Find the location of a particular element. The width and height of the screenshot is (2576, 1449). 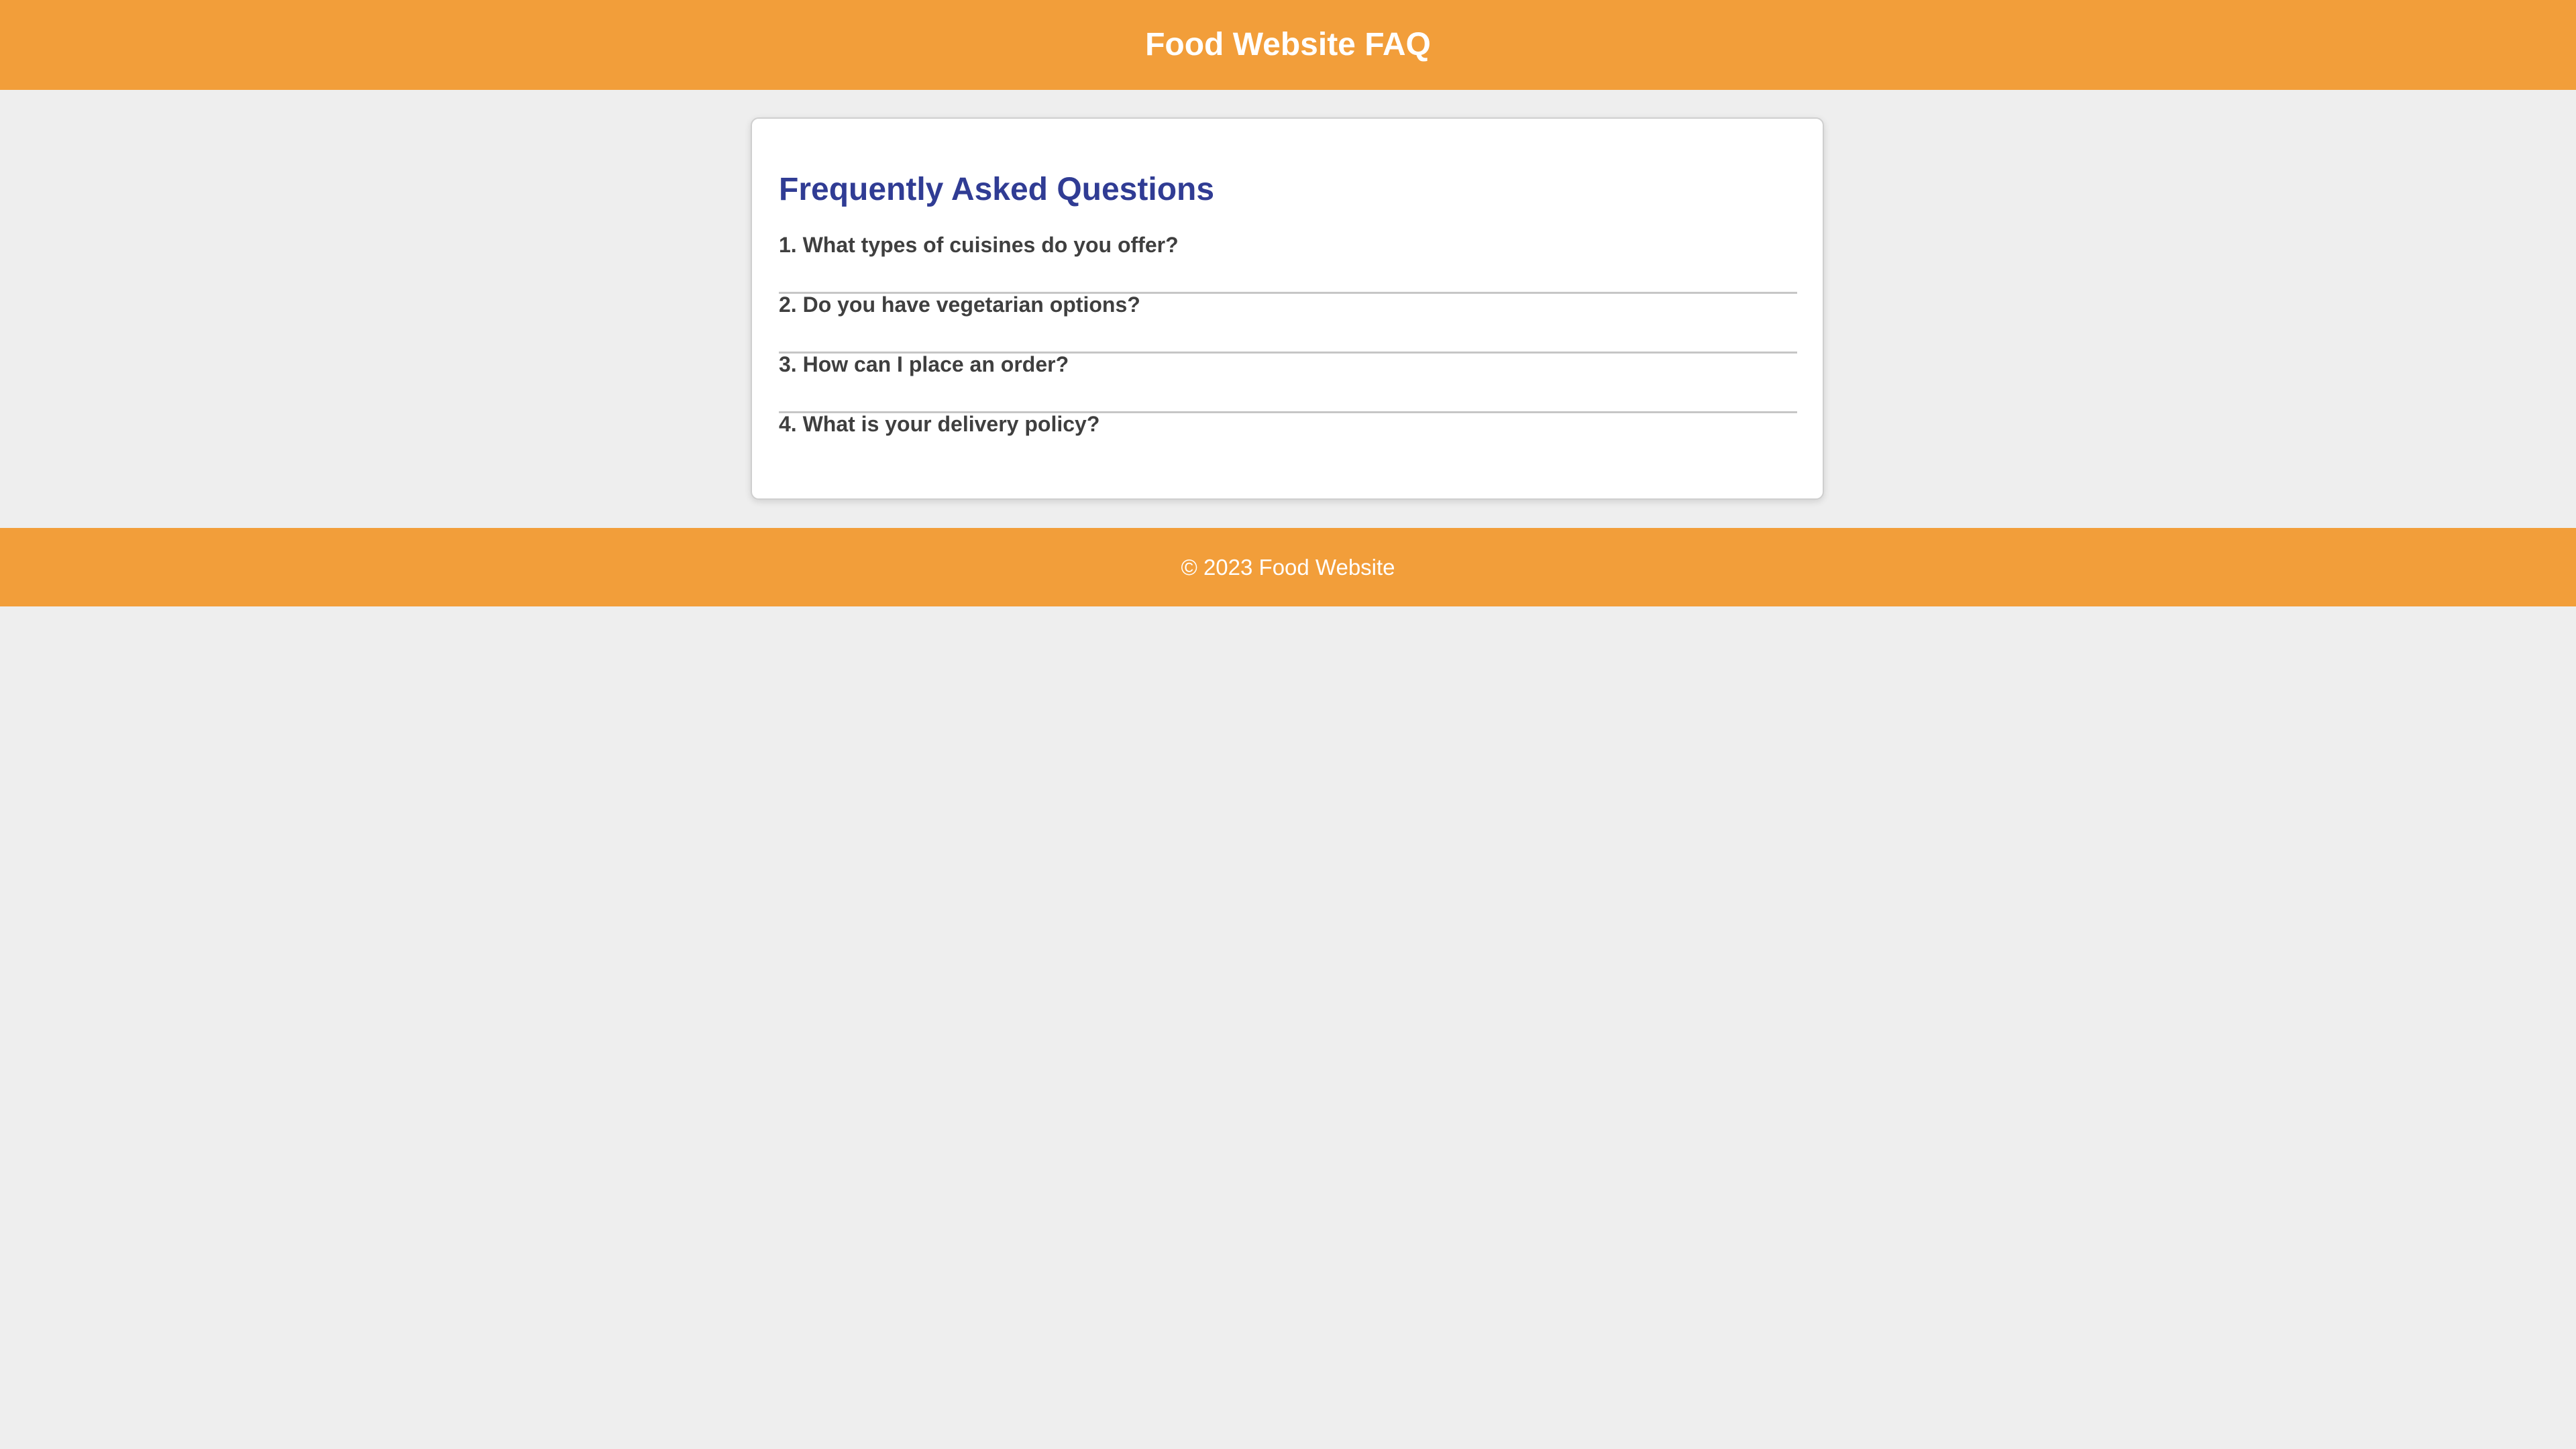

faq-item: 2. Do you have vegetarian options? is located at coordinates (1288, 323).